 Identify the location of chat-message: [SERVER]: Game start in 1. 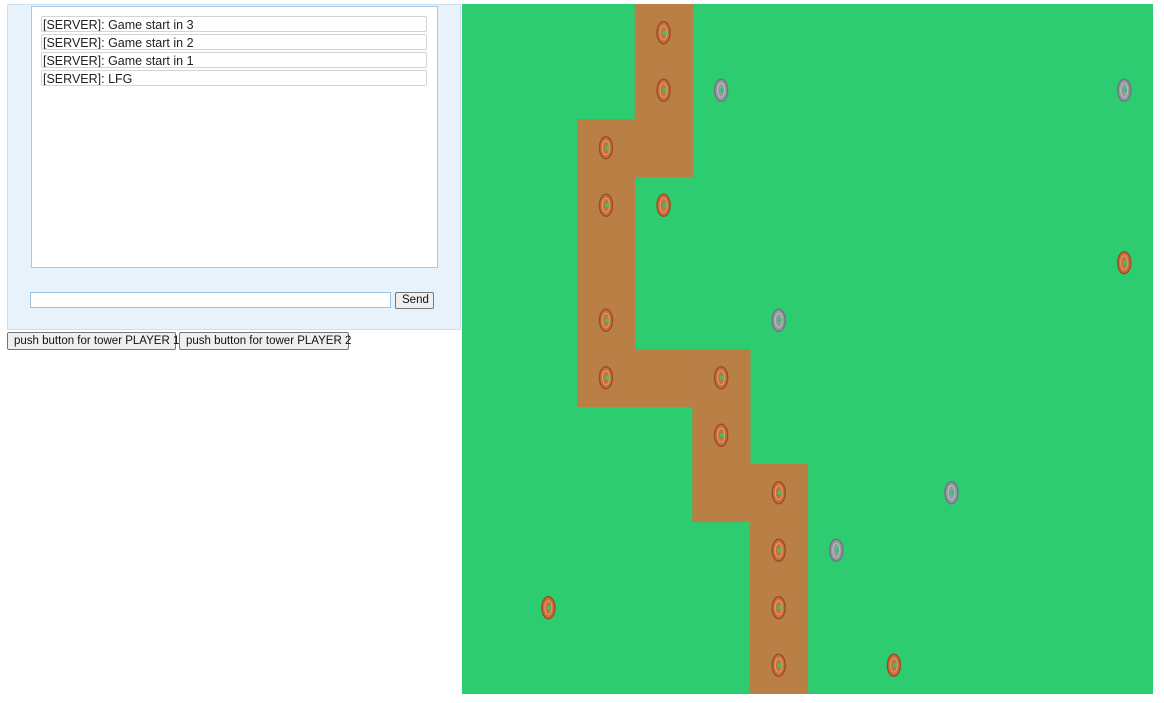
(234, 60).